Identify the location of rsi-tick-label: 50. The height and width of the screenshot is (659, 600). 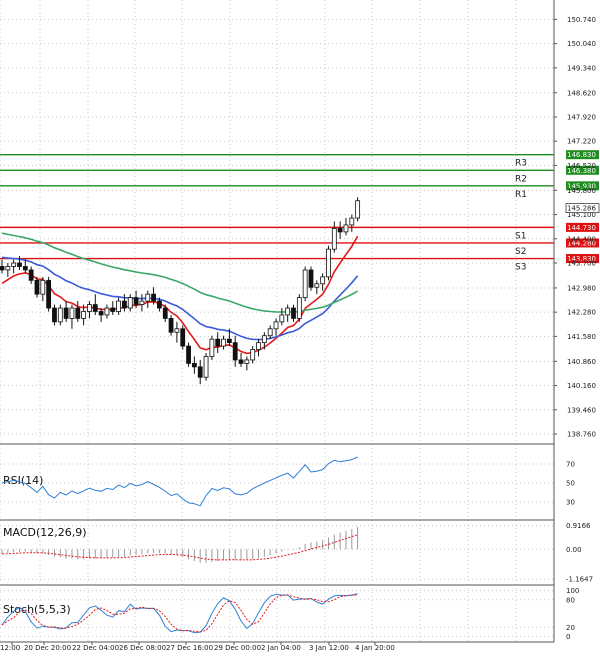
(570, 484).